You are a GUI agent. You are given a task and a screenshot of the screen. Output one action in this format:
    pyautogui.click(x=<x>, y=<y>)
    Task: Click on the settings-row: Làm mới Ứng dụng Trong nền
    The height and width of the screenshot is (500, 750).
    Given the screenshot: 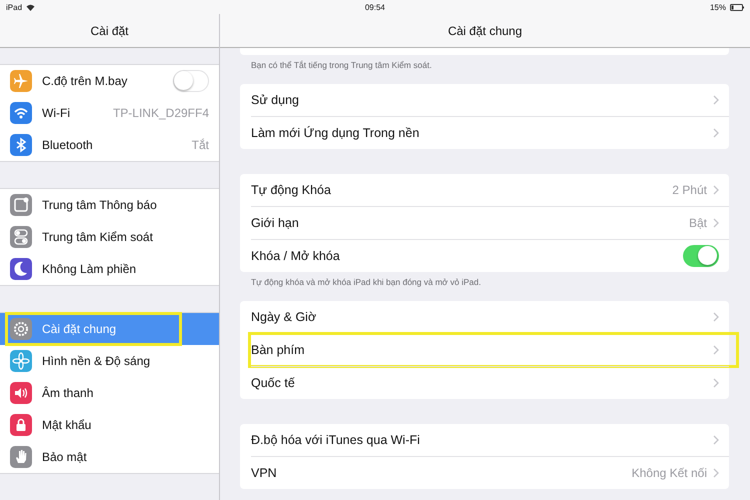 What is the action you would take?
    pyautogui.click(x=490, y=132)
    